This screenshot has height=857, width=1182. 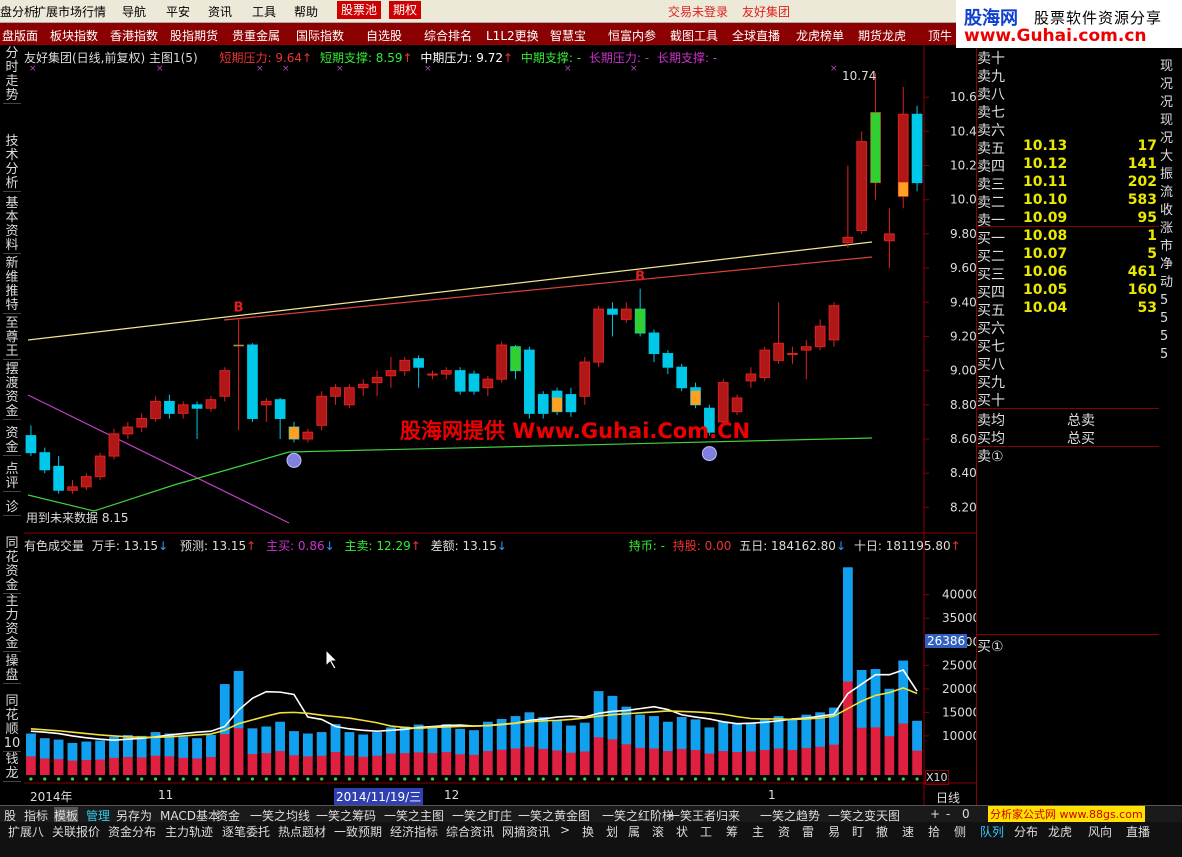 What do you see at coordinates (1067, 345) in the screenshot?
I see `orderbook-row-16: 买七` at bounding box center [1067, 345].